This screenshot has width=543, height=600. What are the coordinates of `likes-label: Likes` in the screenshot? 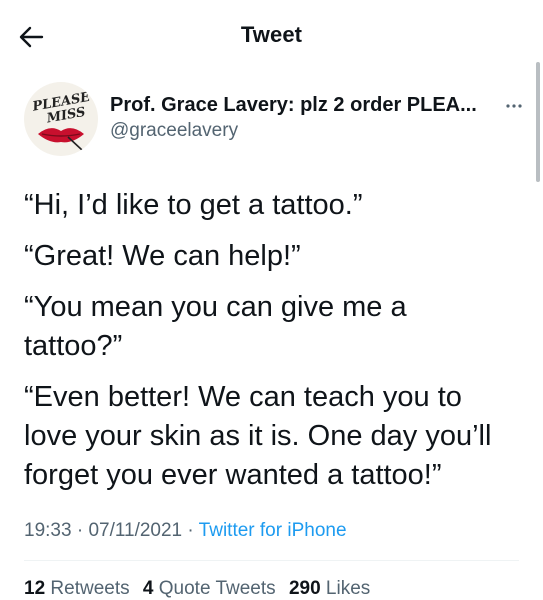 It's located at (348, 588).